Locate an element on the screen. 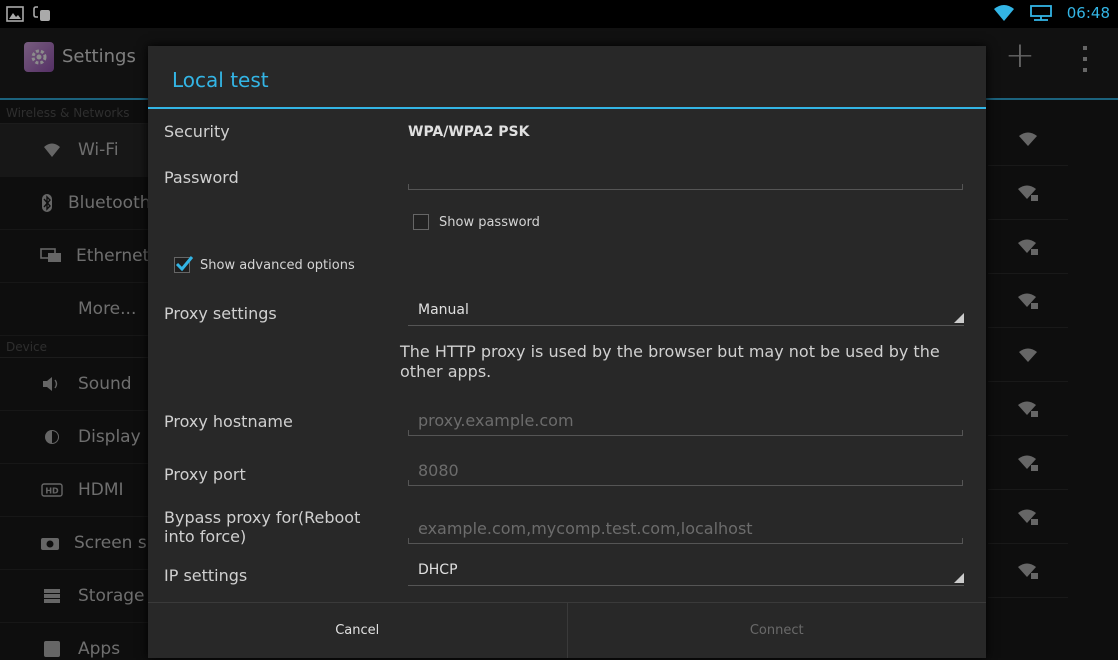 This screenshot has height=660, width=1118. ip-settings-label: IP settings is located at coordinates (206, 575).